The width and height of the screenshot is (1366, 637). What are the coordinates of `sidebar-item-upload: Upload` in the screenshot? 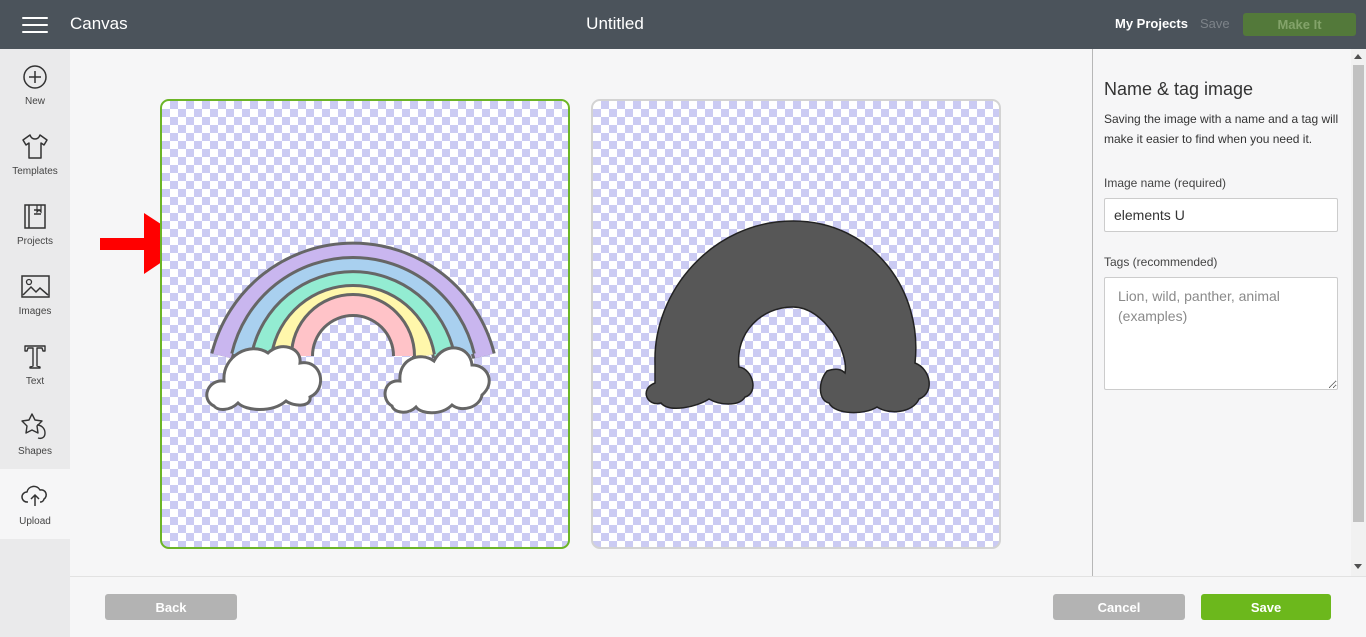 It's located at (35, 504).